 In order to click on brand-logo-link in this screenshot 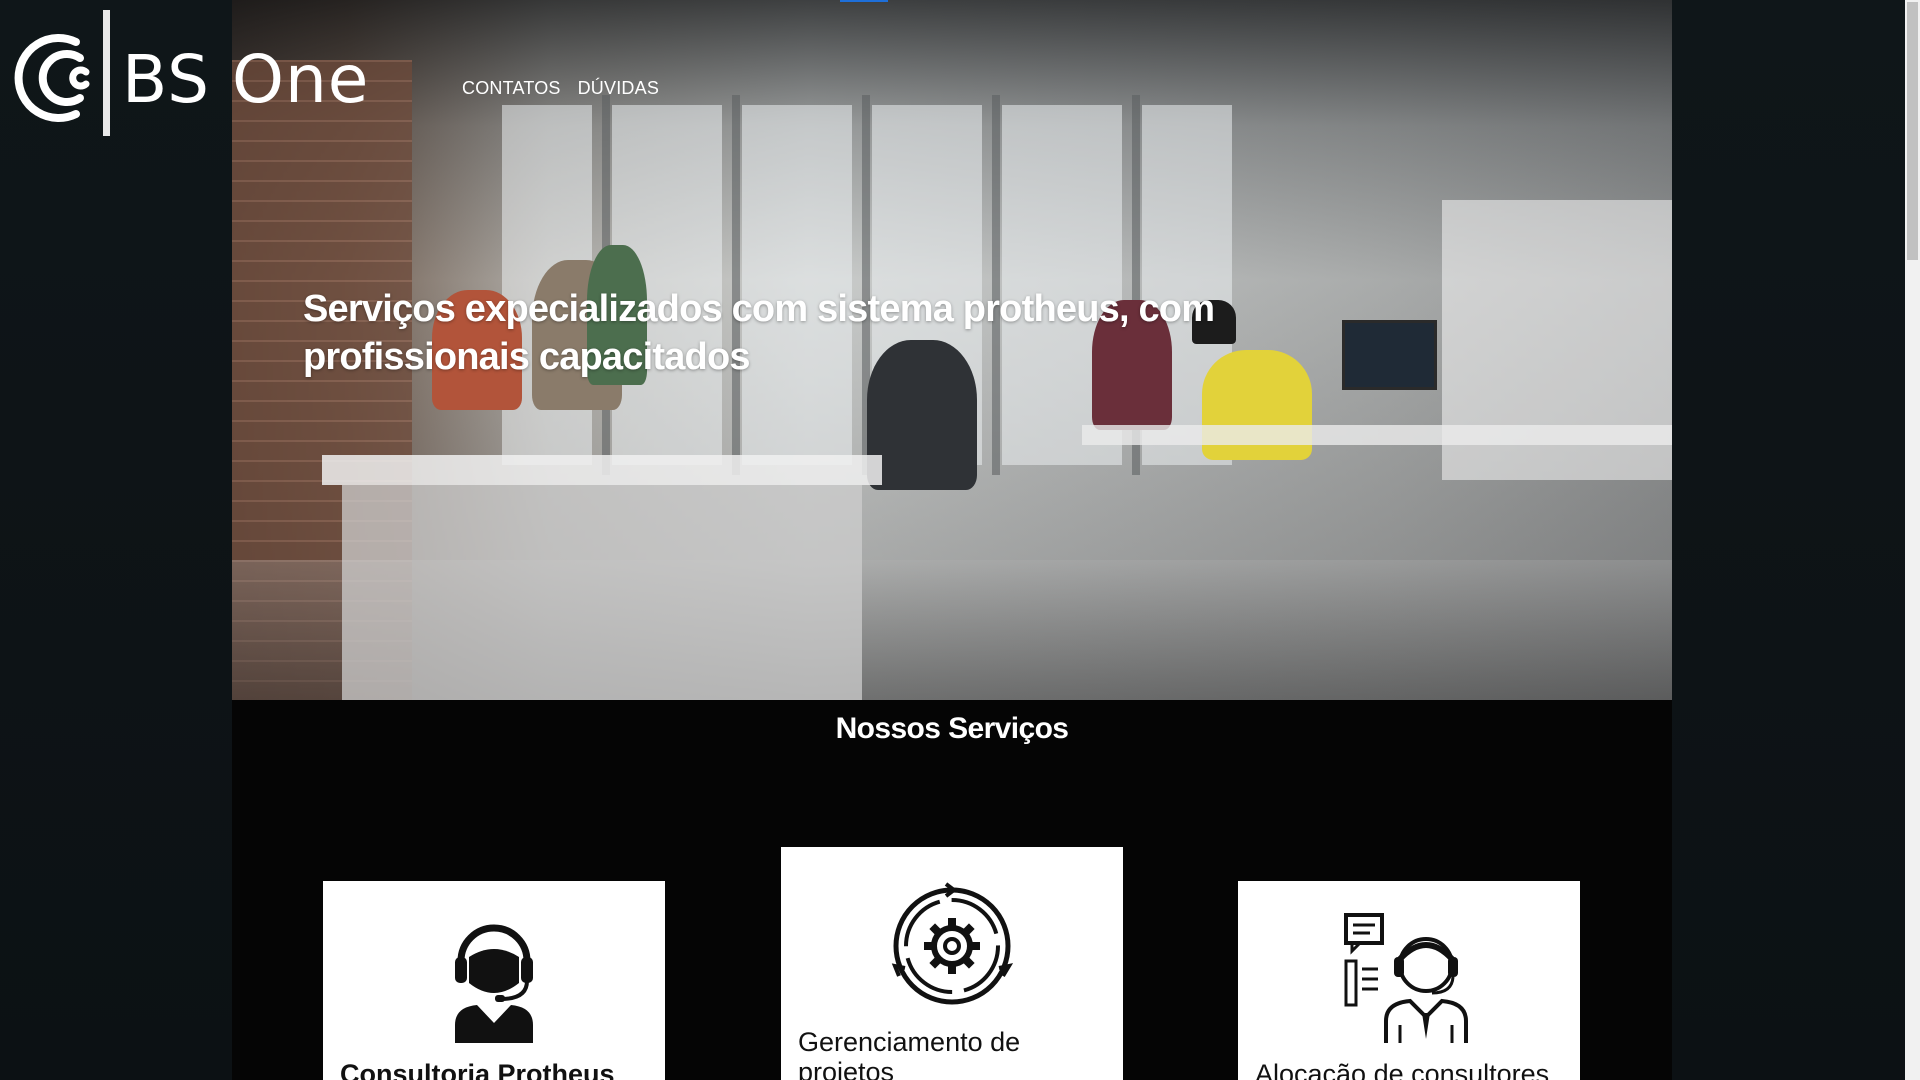, I will do `click(52, 72)`.